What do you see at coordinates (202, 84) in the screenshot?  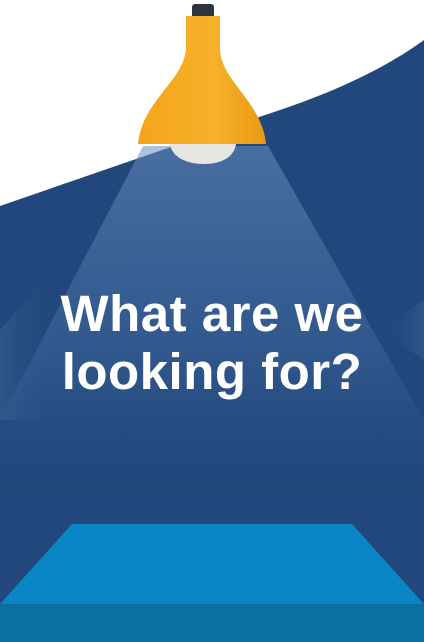 I see `pendant-lamp-icon` at bounding box center [202, 84].